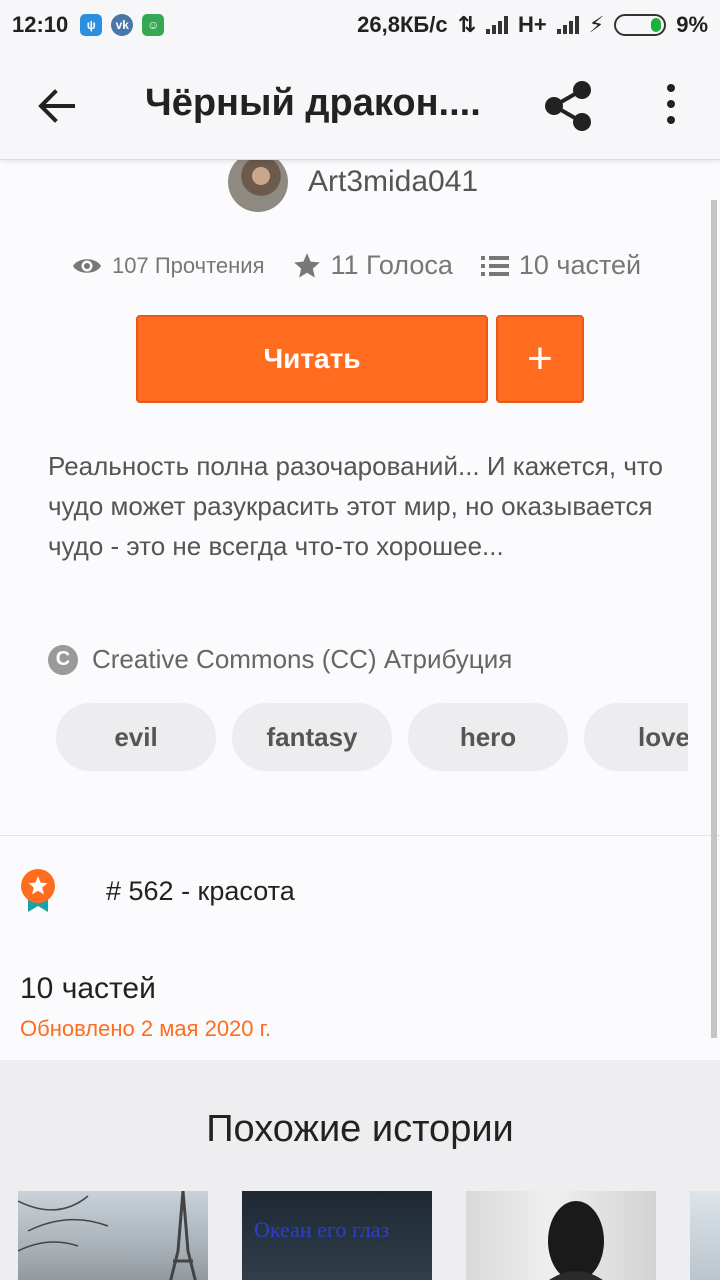 The height and width of the screenshot is (1280, 720). Describe the element at coordinates (107, 1235) in the screenshot. I see `eiffel-tower-image` at that location.